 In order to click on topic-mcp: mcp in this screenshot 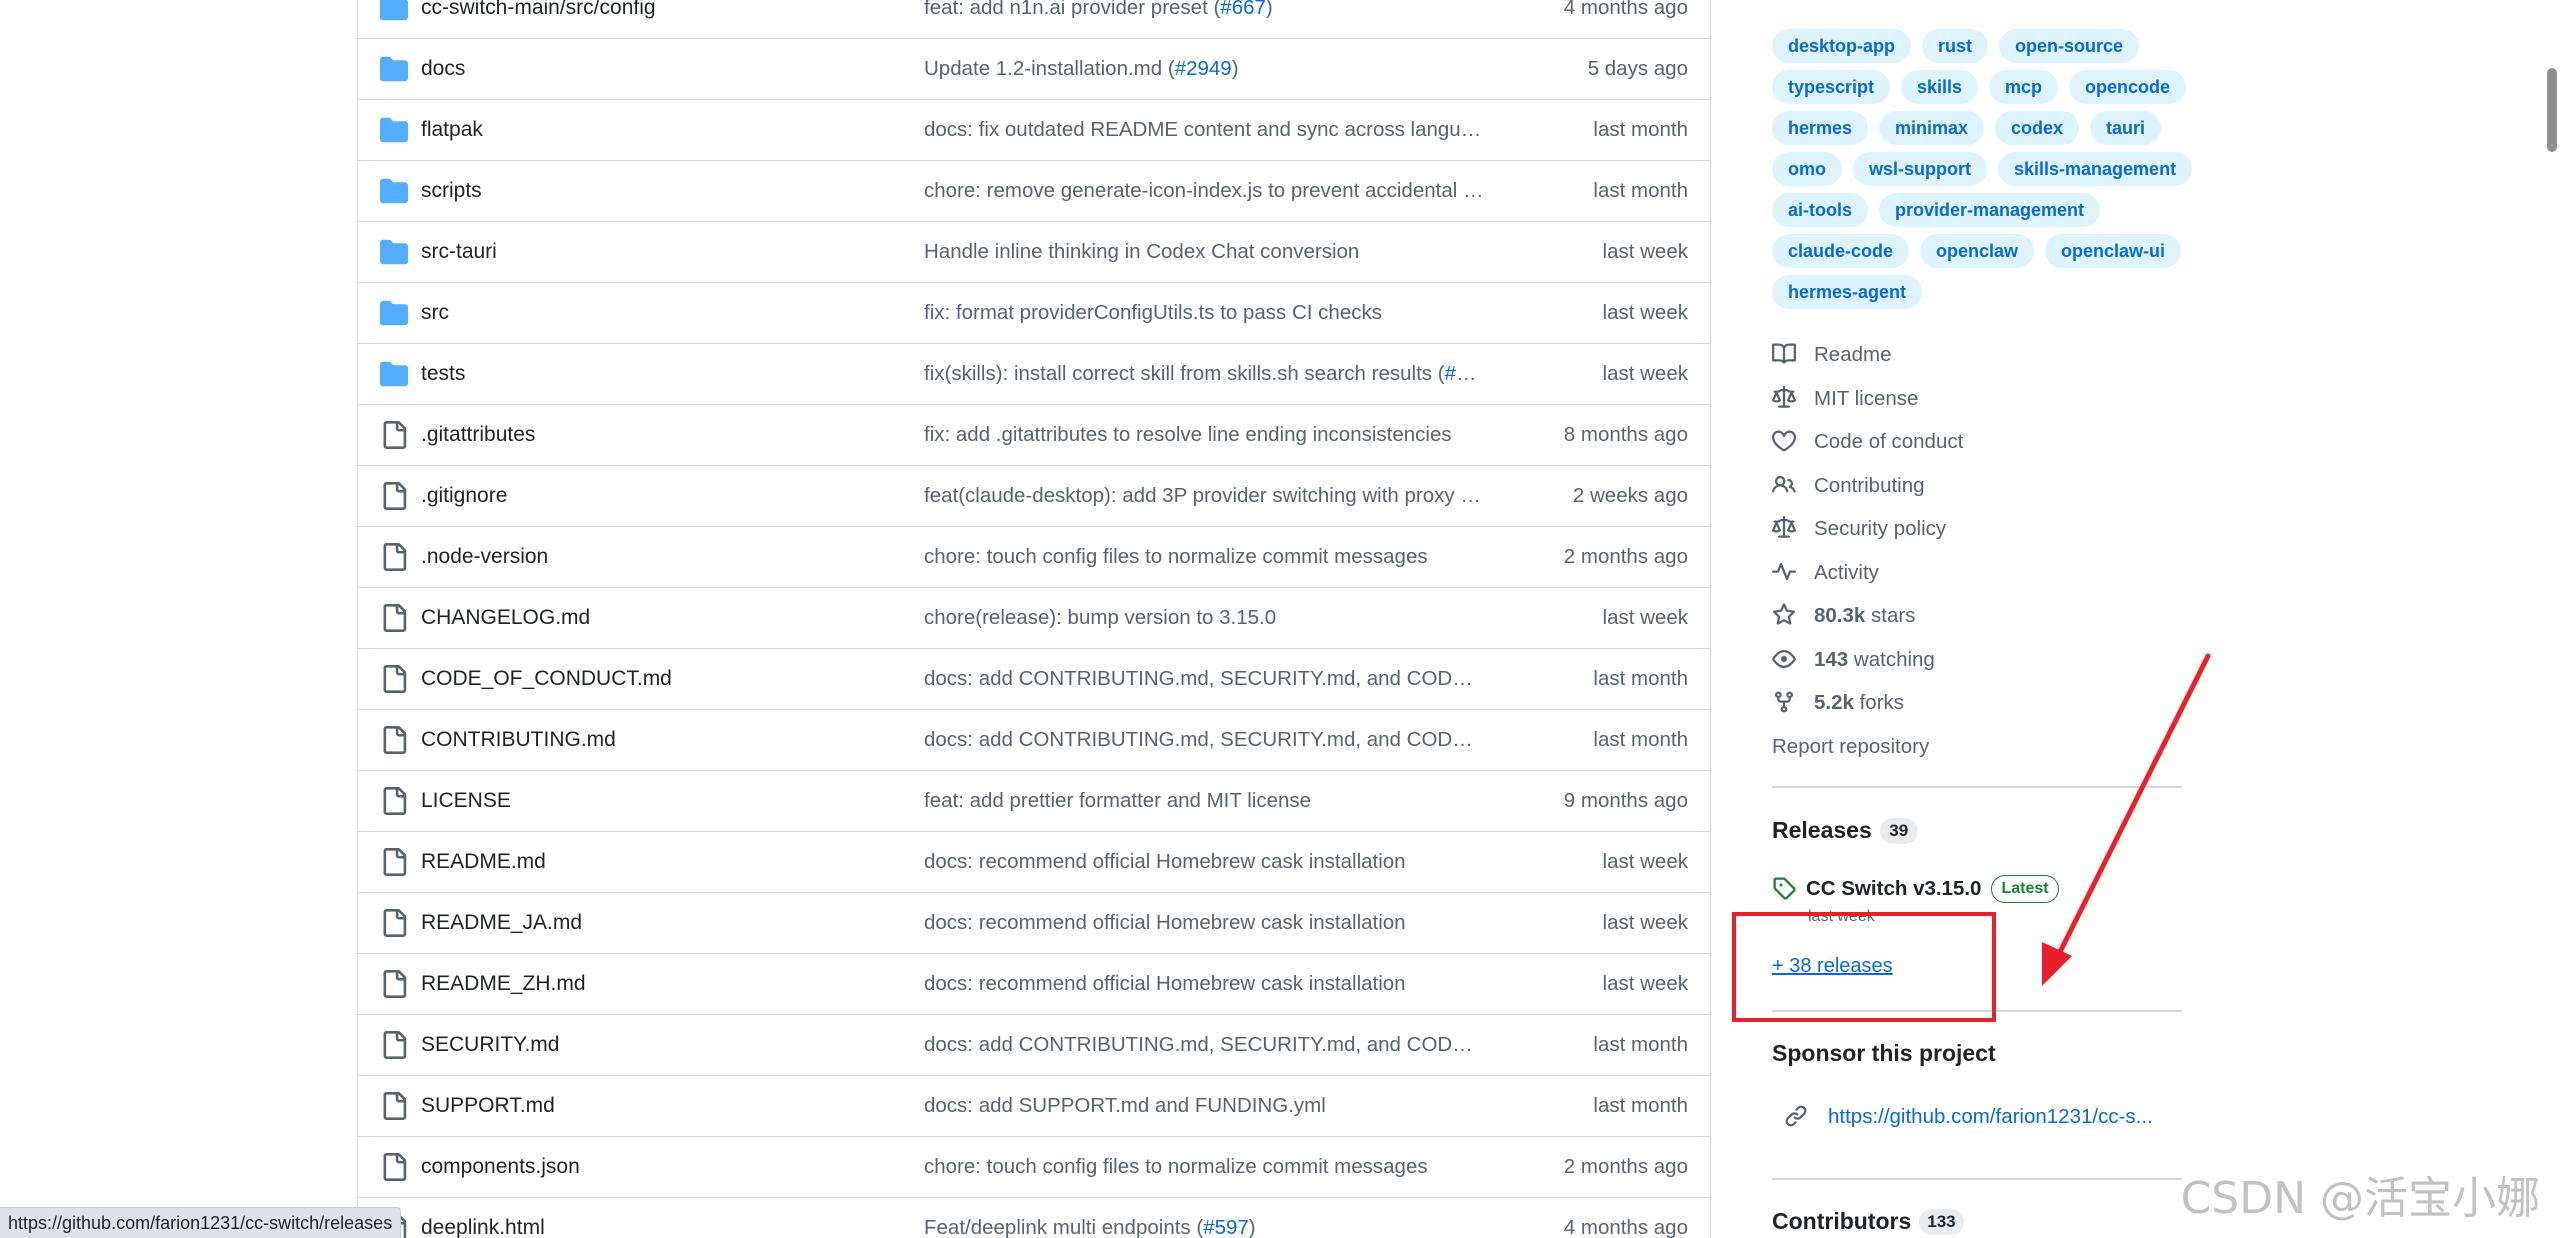, I will do `click(2024, 87)`.